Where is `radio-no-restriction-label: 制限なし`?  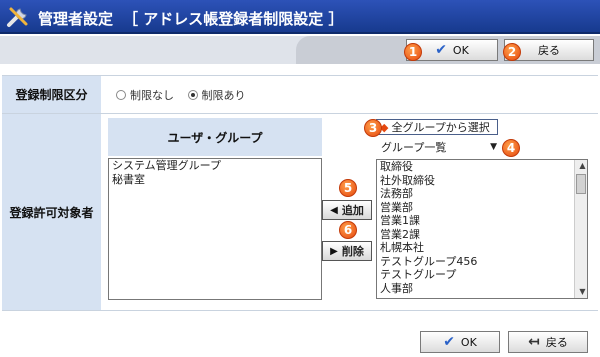
radio-no-restriction-label: 制限なし is located at coordinates (152, 95).